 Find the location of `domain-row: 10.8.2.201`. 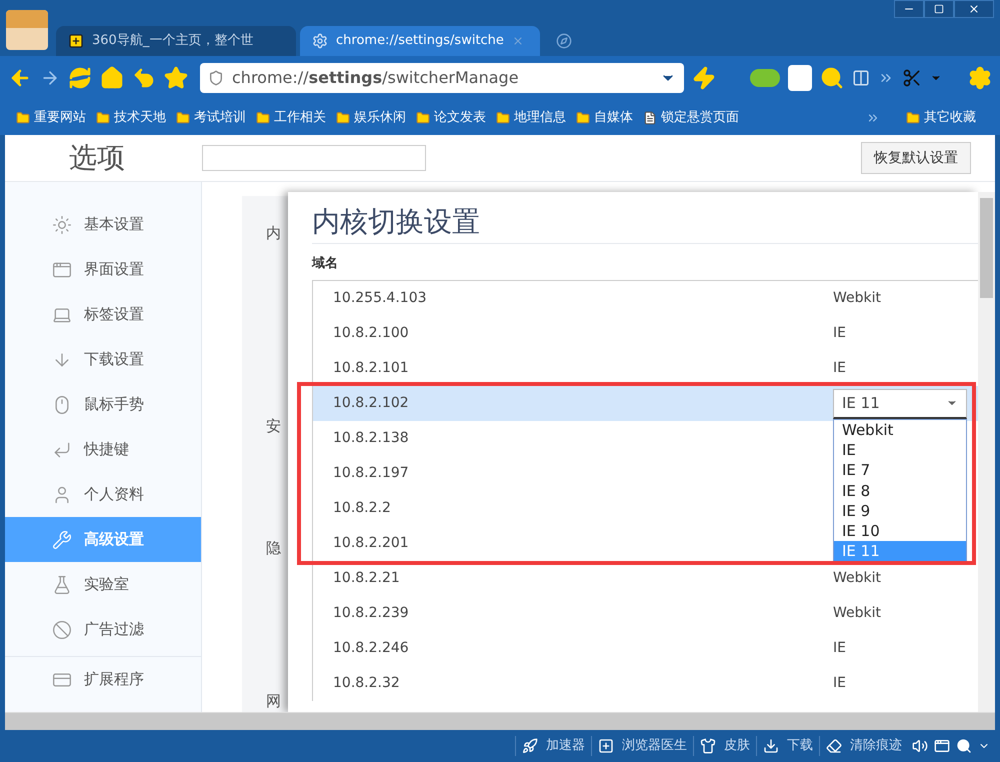

domain-row: 10.8.2.201 is located at coordinates (573, 543).